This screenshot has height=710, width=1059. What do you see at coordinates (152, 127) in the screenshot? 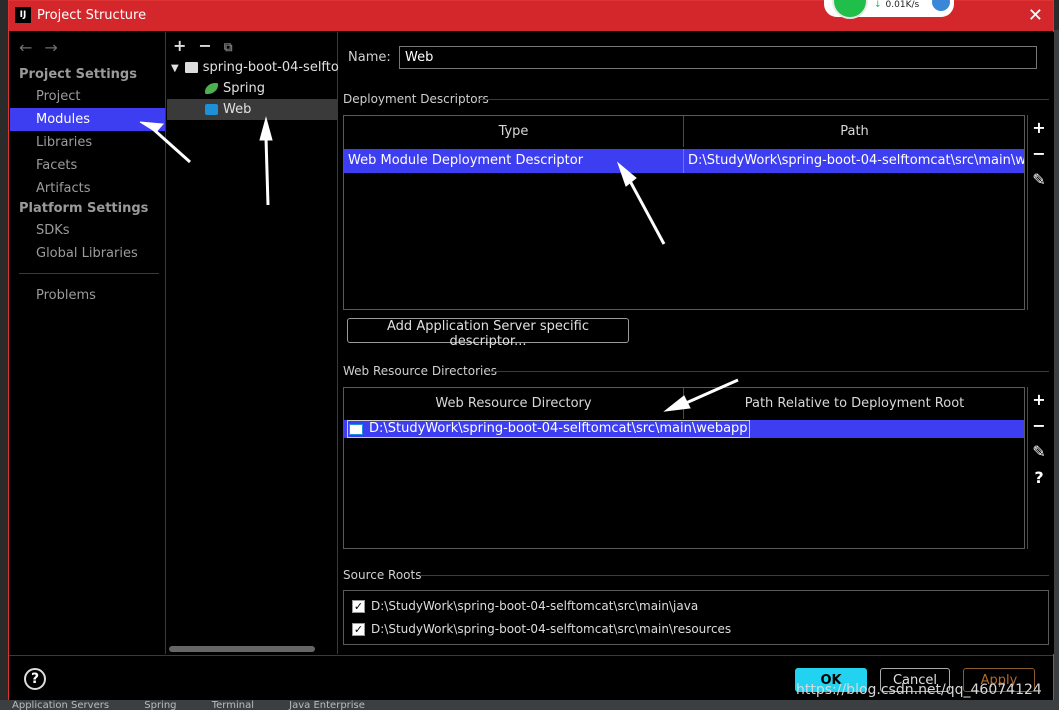
I see `arrow-to-modules` at bounding box center [152, 127].